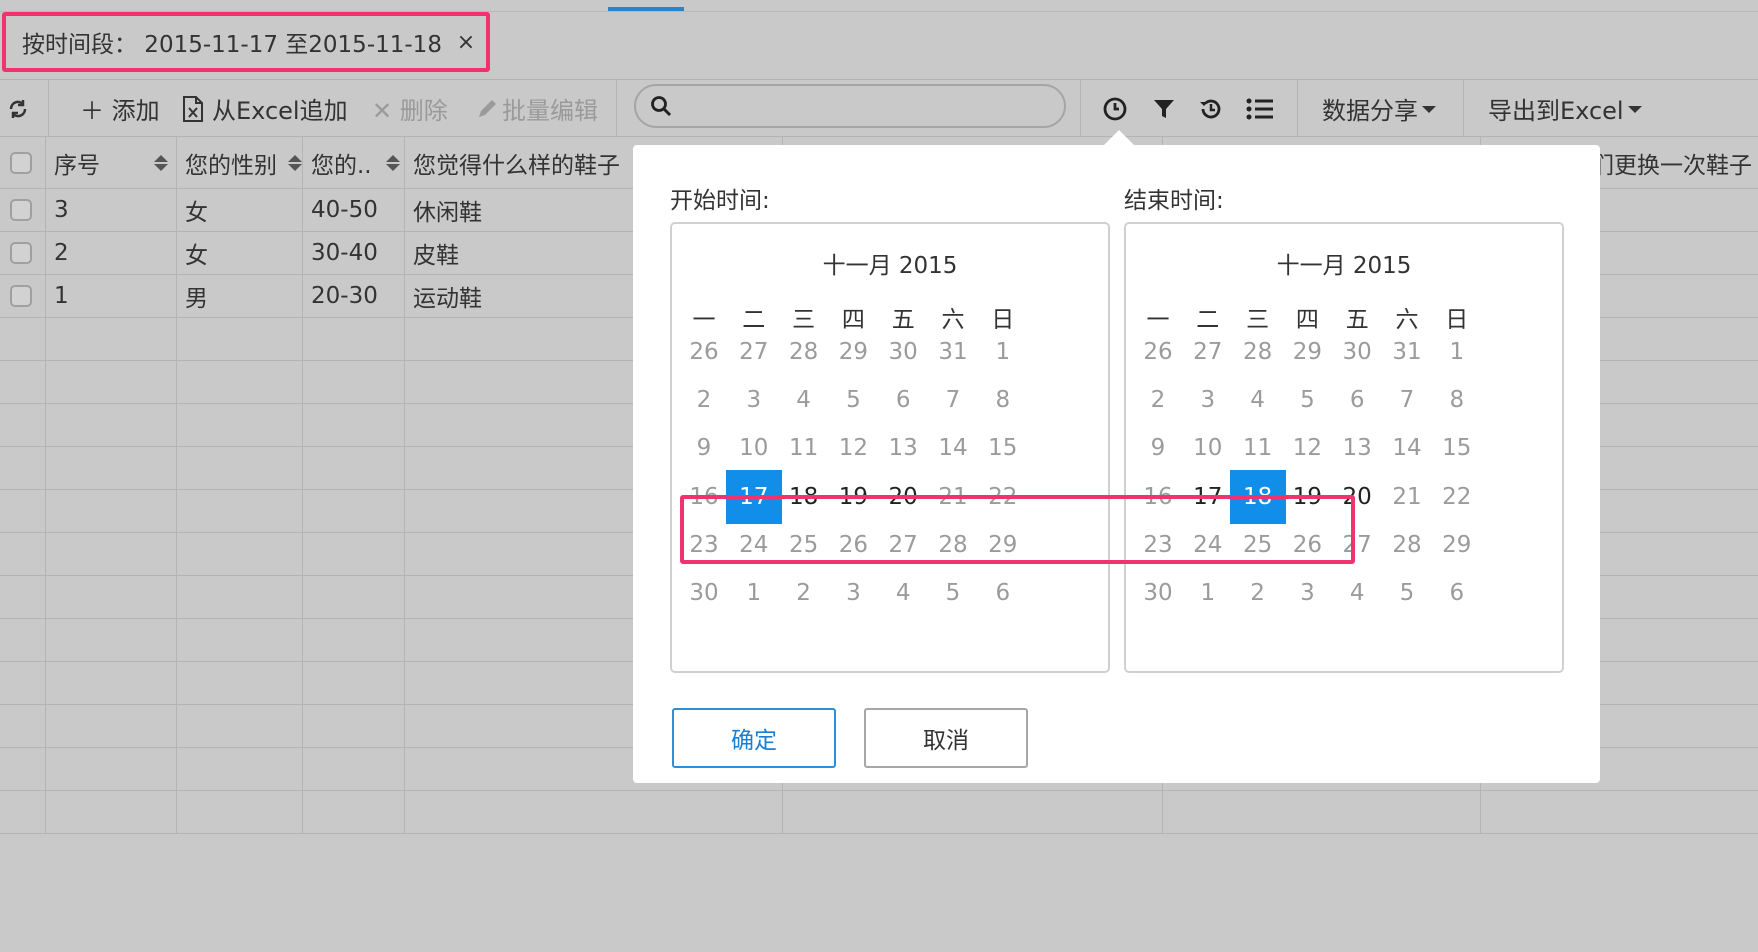 Image resolution: width=1758 pixels, height=952 pixels. What do you see at coordinates (537, 108) in the screenshot?
I see `batch-edit-button: 批量编辑` at bounding box center [537, 108].